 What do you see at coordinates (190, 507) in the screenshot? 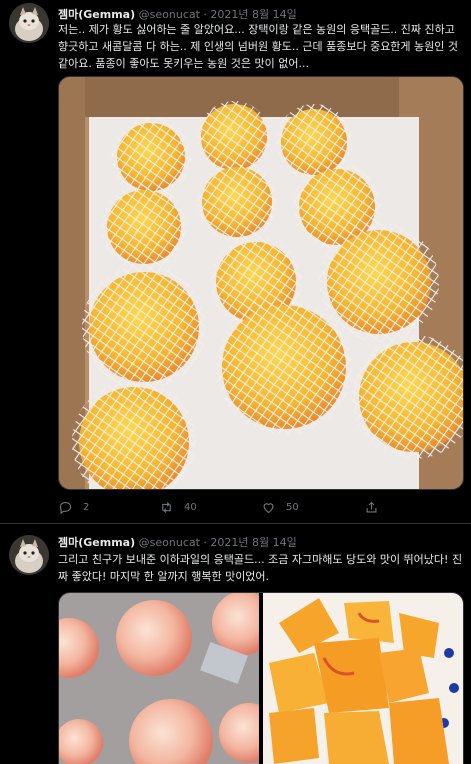
I see `retweet-count: 40` at bounding box center [190, 507].